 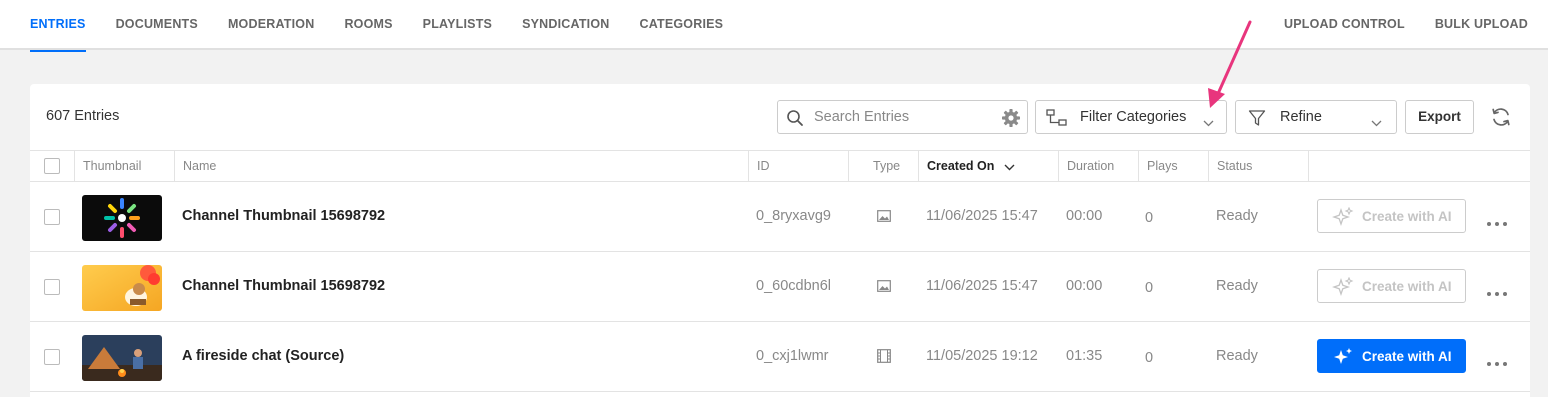 What do you see at coordinates (457, 25) in the screenshot?
I see `tab-playlists: PLAYLISTS` at bounding box center [457, 25].